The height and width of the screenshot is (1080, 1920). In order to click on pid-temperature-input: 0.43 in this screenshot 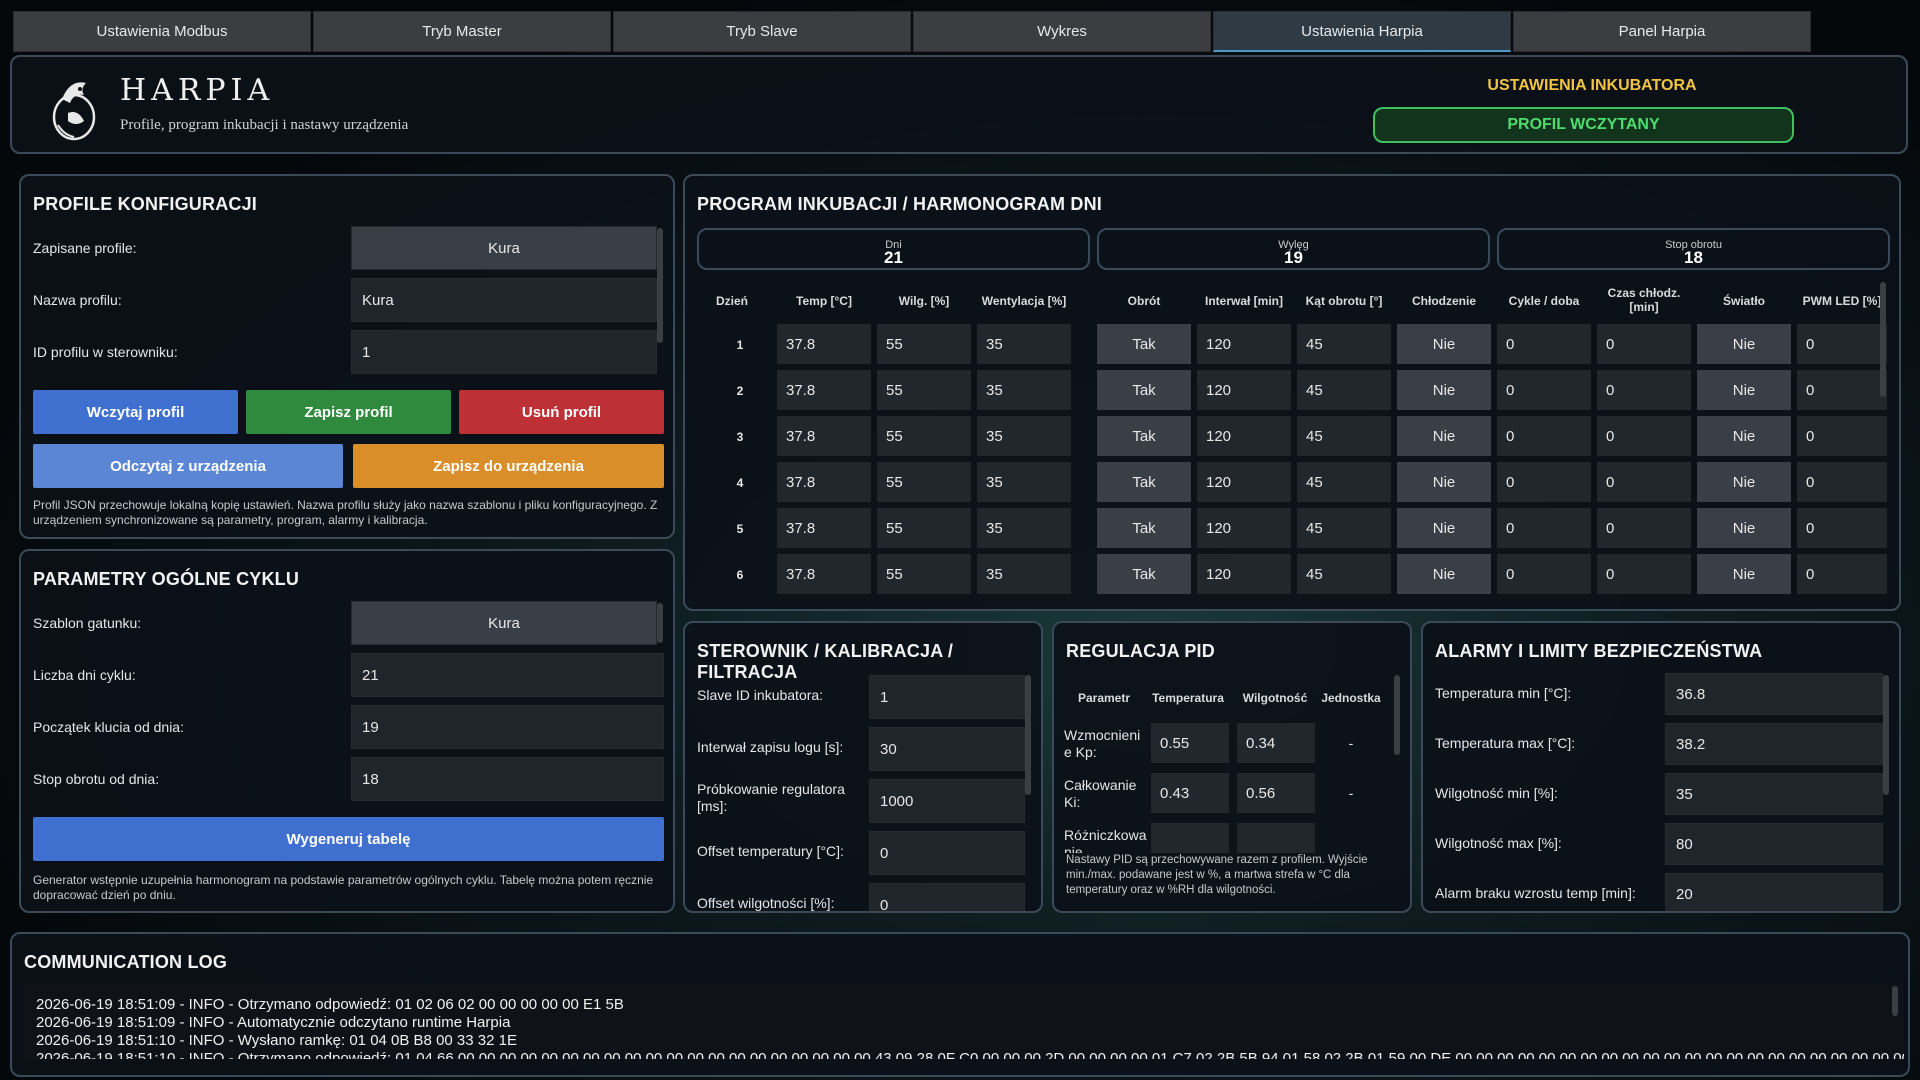, I will do `click(1190, 793)`.